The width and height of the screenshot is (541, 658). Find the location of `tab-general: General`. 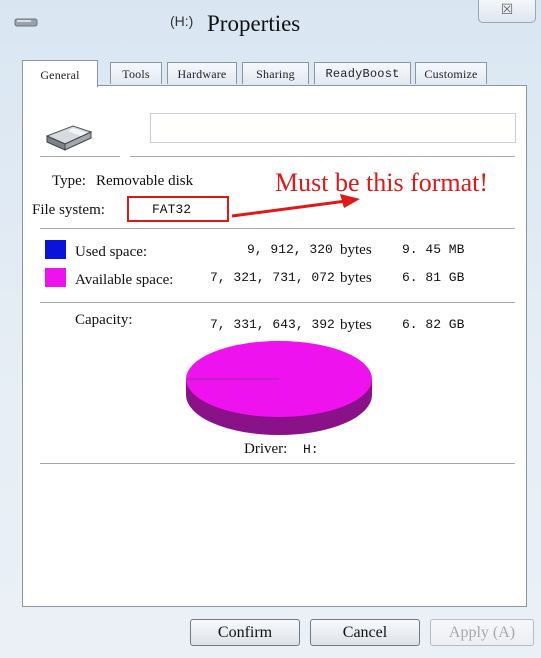

tab-general: General is located at coordinates (60, 73).